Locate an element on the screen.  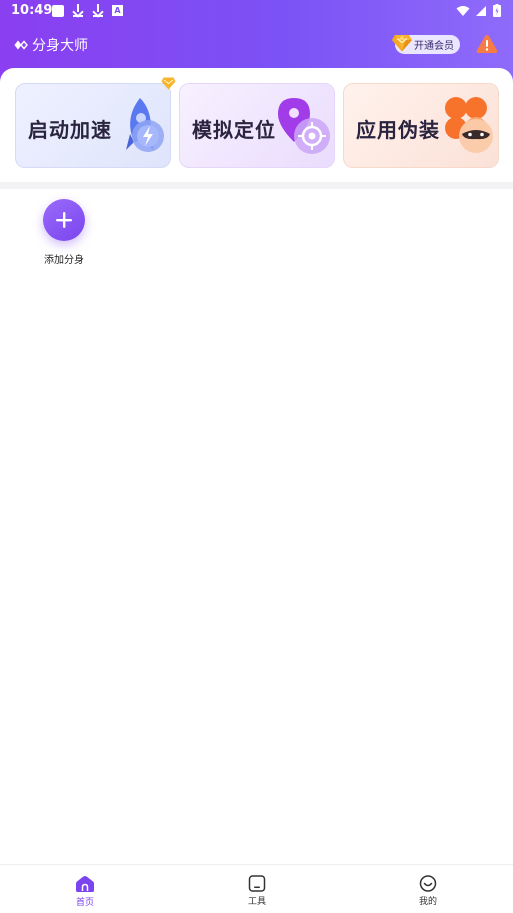
feature-label-boost: 启动加速 is located at coordinates (70, 130).